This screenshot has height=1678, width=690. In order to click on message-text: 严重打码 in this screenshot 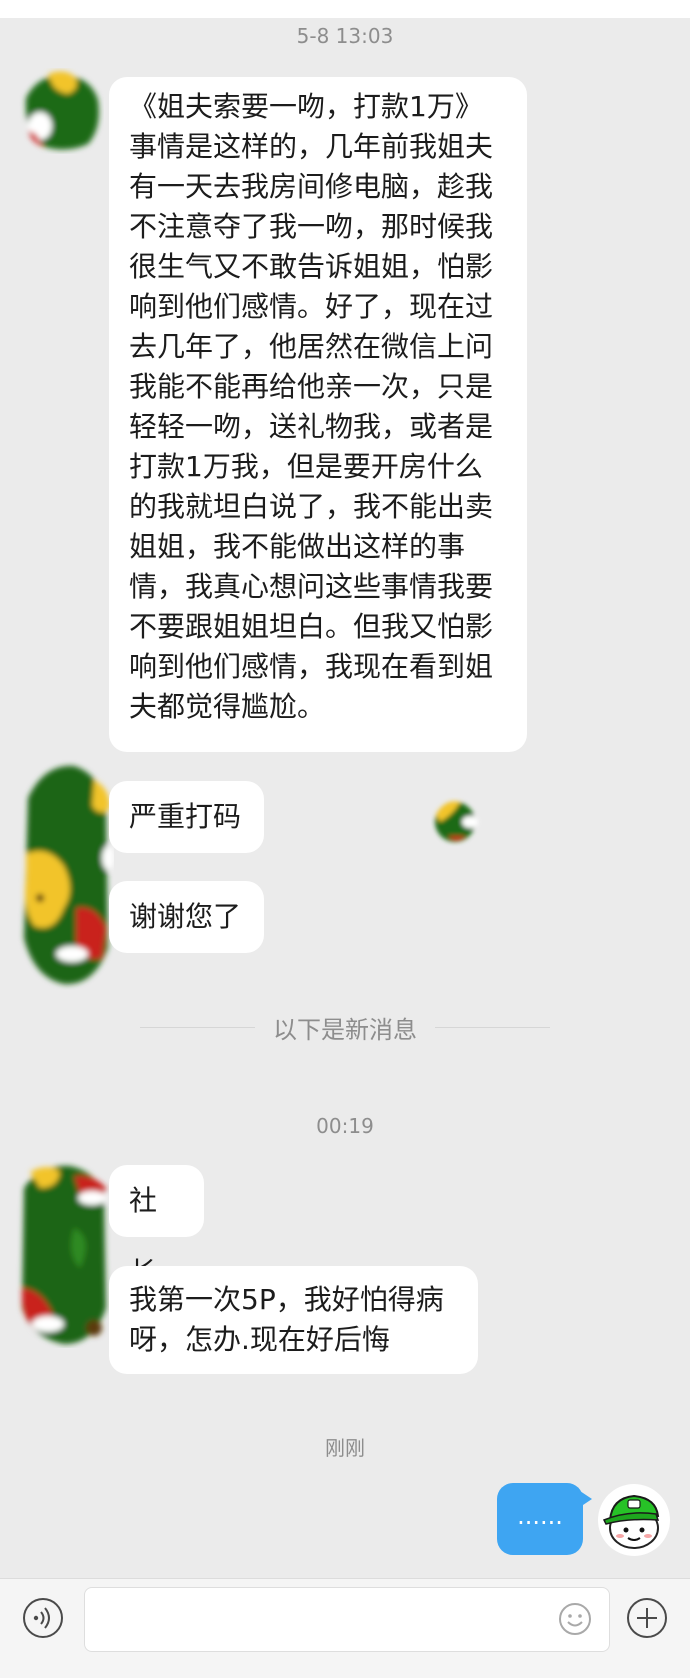, I will do `click(185, 816)`.